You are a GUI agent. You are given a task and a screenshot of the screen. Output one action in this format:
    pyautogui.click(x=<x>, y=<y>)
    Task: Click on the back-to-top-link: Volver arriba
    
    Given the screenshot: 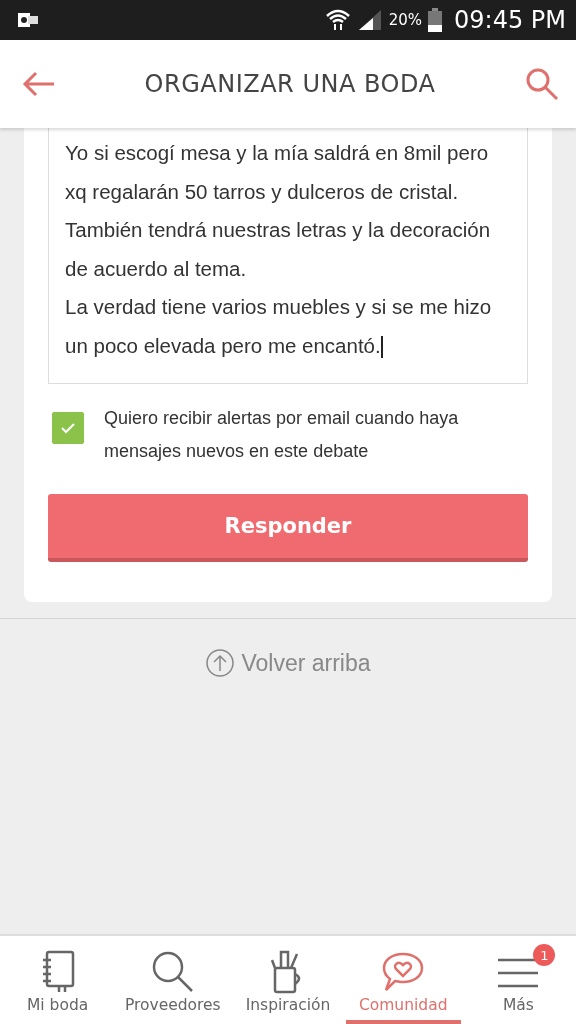 What is the action you would take?
    pyautogui.click(x=288, y=663)
    